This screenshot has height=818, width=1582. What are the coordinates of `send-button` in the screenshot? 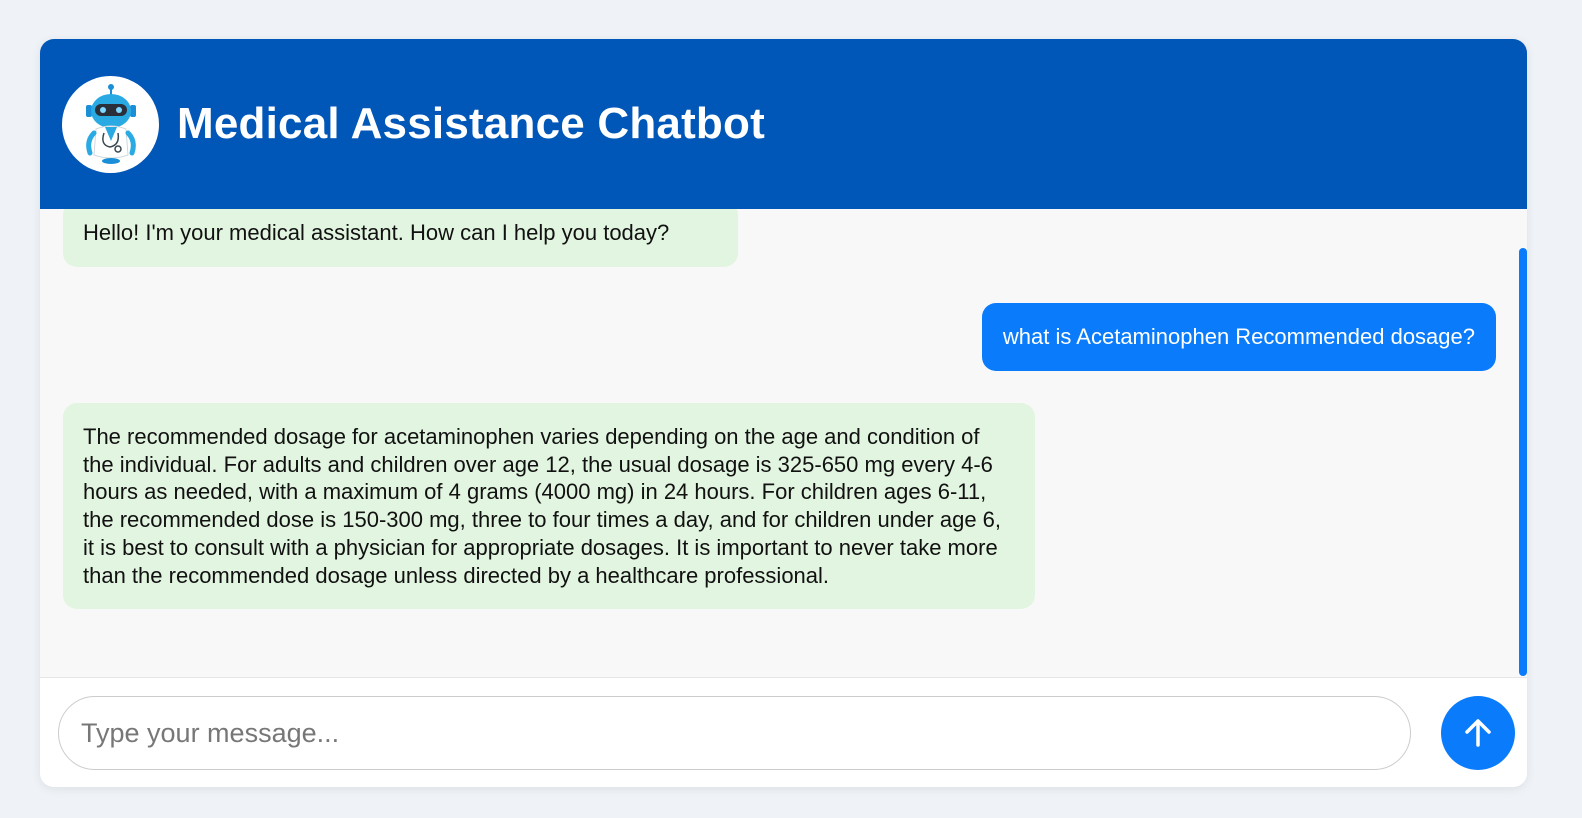 It's located at (1478, 733).